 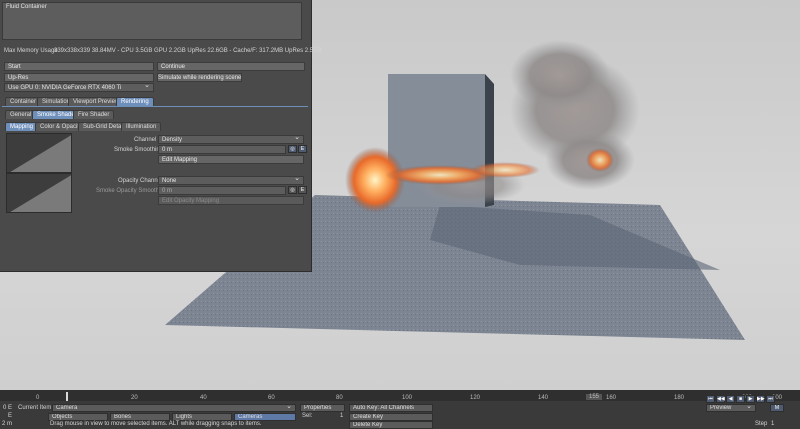 I want to click on start-button: Start, so click(x=79, y=66).